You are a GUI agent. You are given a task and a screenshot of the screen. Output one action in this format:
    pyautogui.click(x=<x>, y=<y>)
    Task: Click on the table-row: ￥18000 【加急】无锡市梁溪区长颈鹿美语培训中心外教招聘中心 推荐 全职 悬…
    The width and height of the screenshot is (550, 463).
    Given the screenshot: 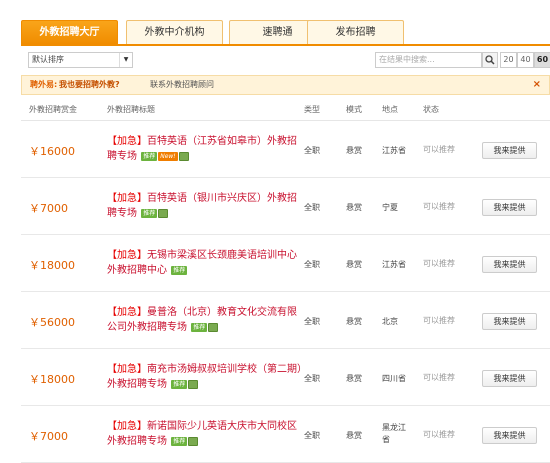 What is the action you would take?
    pyautogui.click(x=285, y=263)
    